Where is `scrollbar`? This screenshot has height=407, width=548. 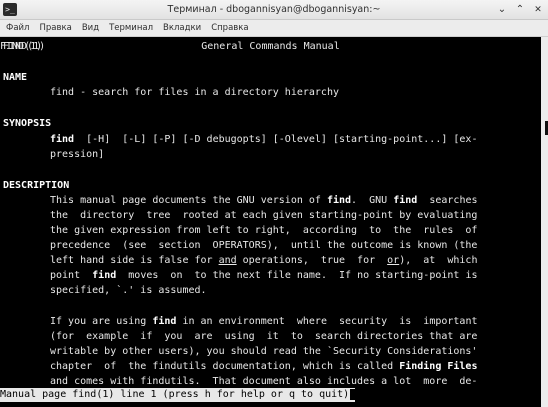
scrollbar is located at coordinates (544, 222).